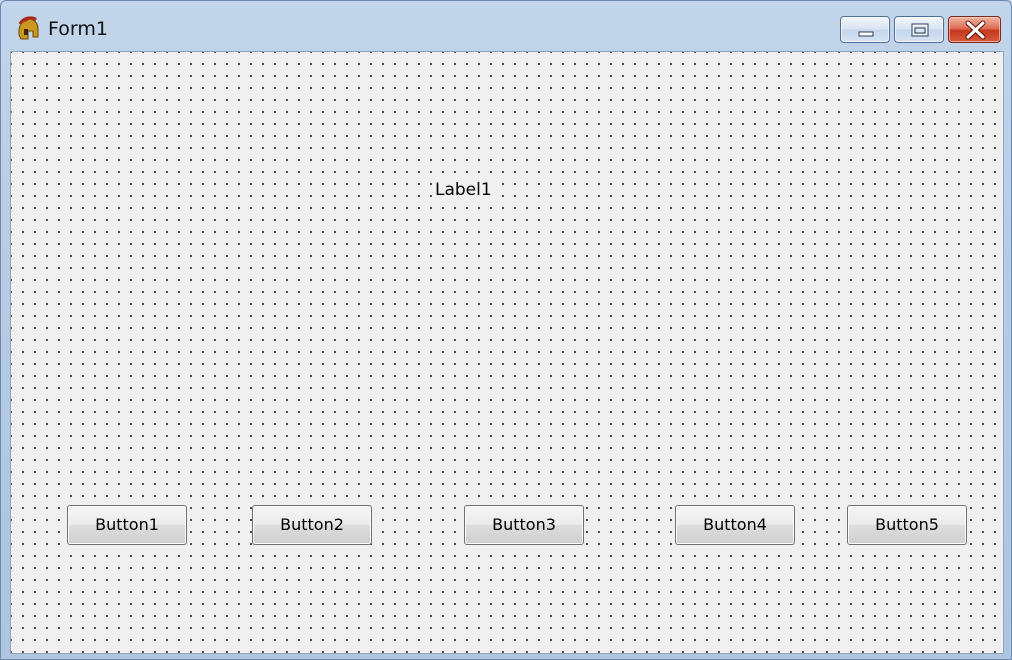  I want to click on minimize-button, so click(865, 29).